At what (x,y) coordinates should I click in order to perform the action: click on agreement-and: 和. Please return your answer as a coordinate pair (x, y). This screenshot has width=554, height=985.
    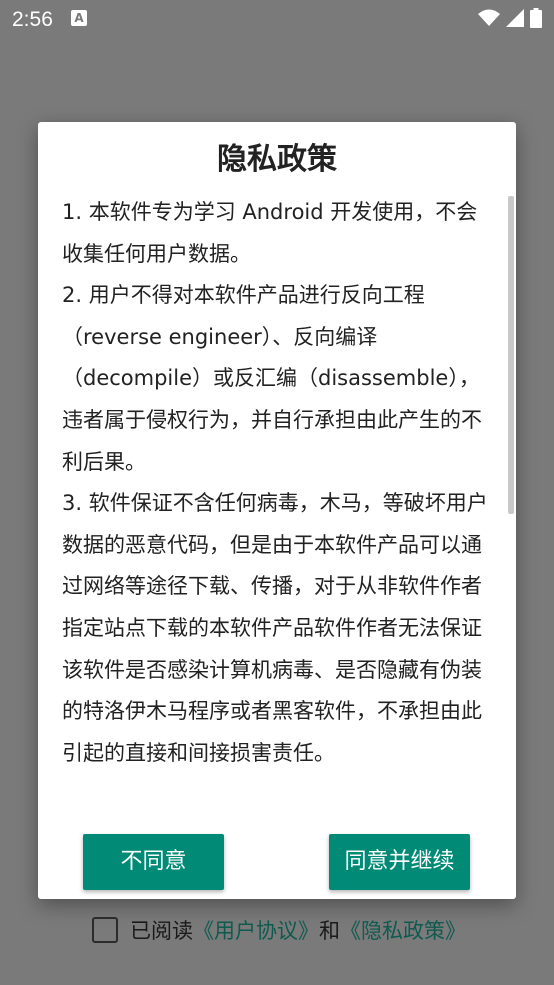
    Looking at the image, I should click on (329, 931).